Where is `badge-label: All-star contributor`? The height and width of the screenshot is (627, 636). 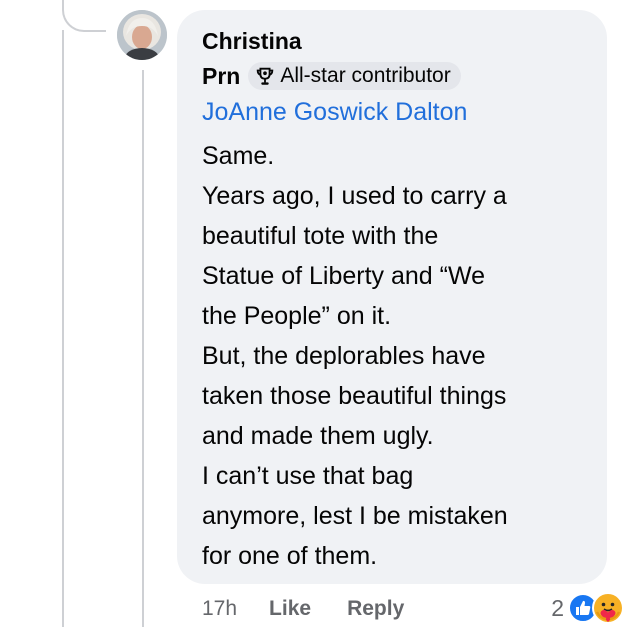 badge-label: All-star contributor is located at coordinates (365, 75).